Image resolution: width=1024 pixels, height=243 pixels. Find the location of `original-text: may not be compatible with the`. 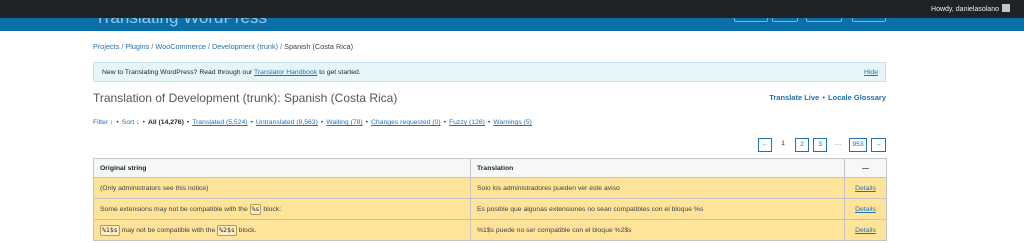

original-text: may not be compatible with the is located at coordinates (168, 230).